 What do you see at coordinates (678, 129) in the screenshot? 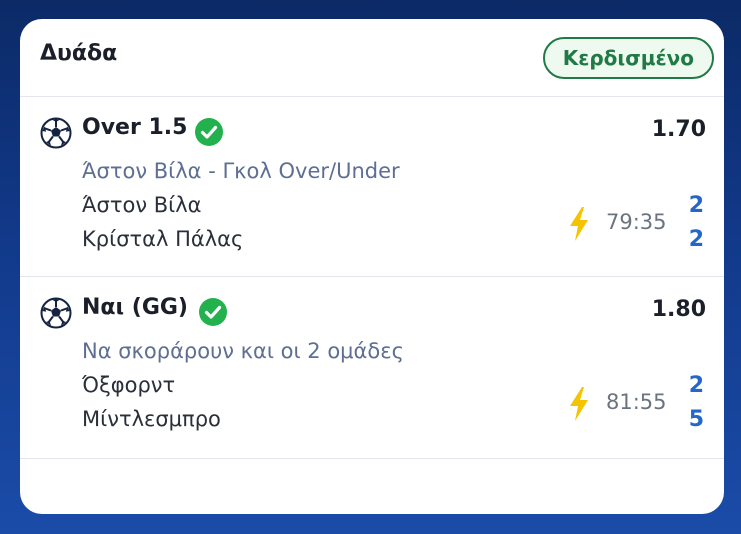
I see `selection-odds: 1.70` at bounding box center [678, 129].